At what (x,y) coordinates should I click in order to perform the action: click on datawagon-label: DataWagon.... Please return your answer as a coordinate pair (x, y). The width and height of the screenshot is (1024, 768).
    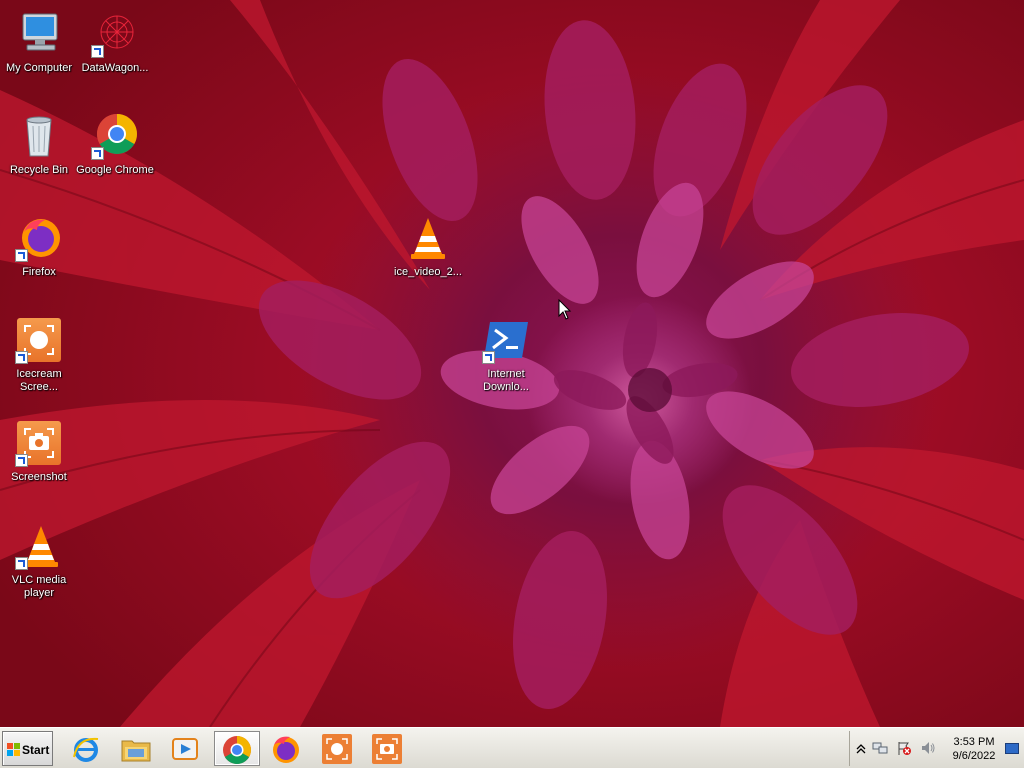
    Looking at the image, I should click on (115, 68).